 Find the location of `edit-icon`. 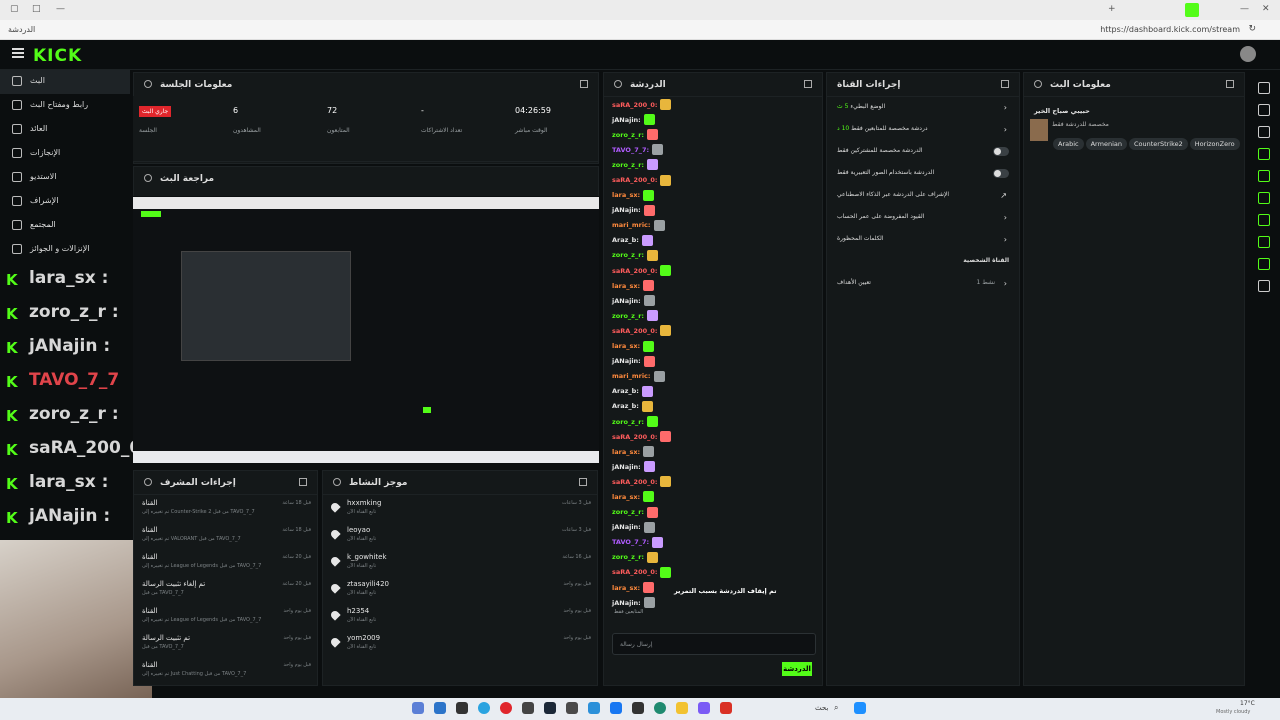

edit-icon is located at coordinates (1264, 110).